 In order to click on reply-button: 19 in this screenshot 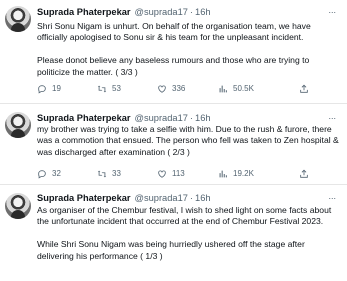, I will do `click(49, 89)`.